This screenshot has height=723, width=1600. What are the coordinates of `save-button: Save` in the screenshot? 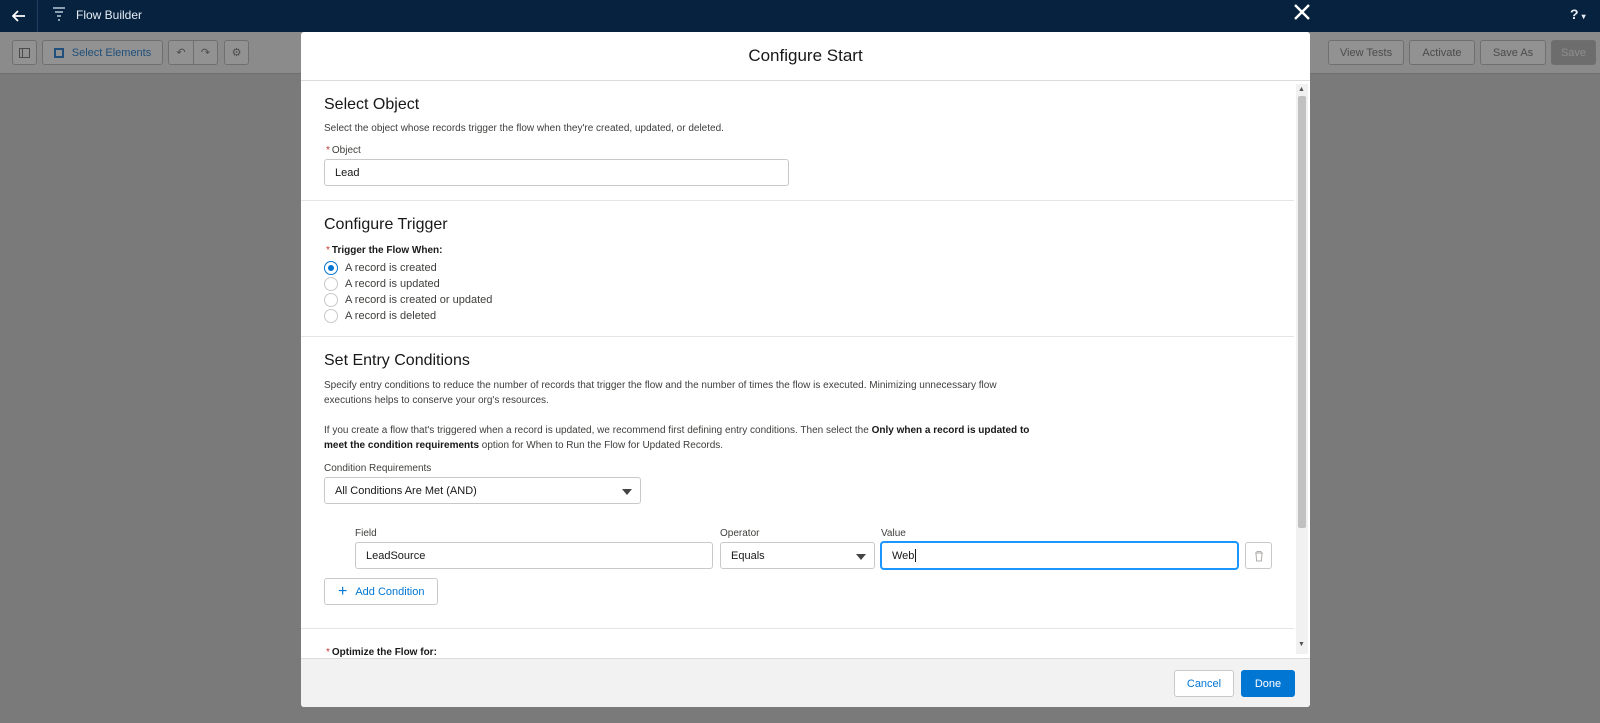 It's located at (1573, 52).